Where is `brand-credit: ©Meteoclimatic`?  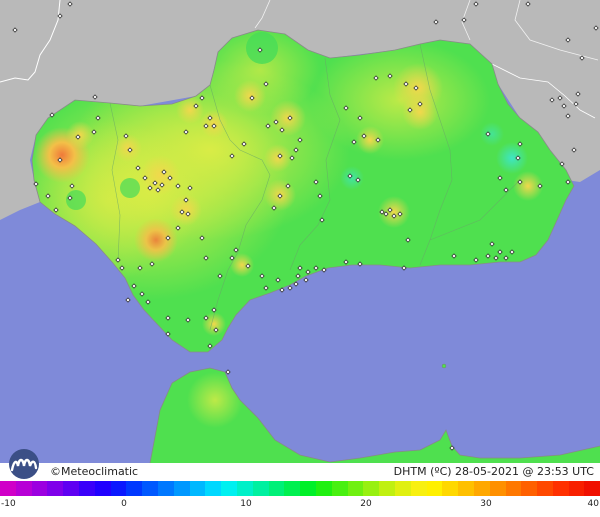 brand-credit: ©Meteoclimatic is located at coordinates (94, 472).